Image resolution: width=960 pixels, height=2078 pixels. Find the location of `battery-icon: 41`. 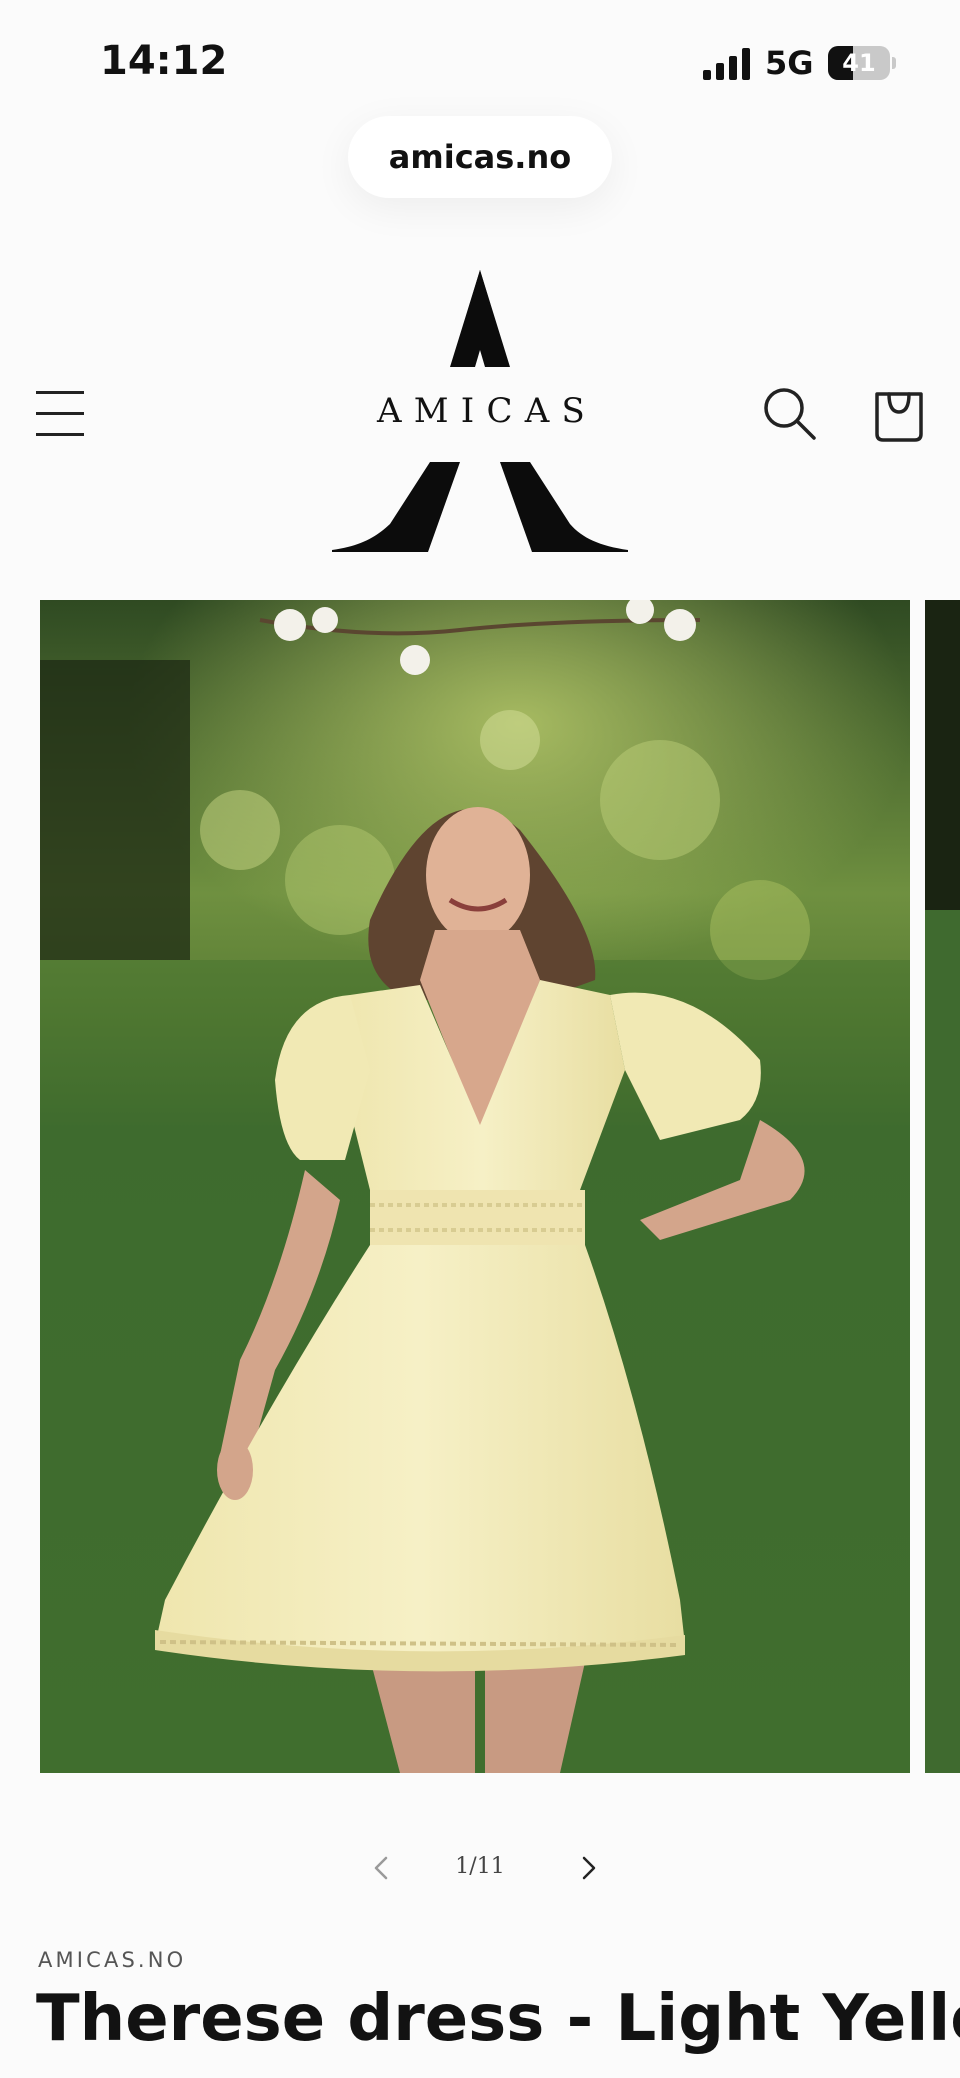

battery-icon: 41 is located at coordinates (859, 63).